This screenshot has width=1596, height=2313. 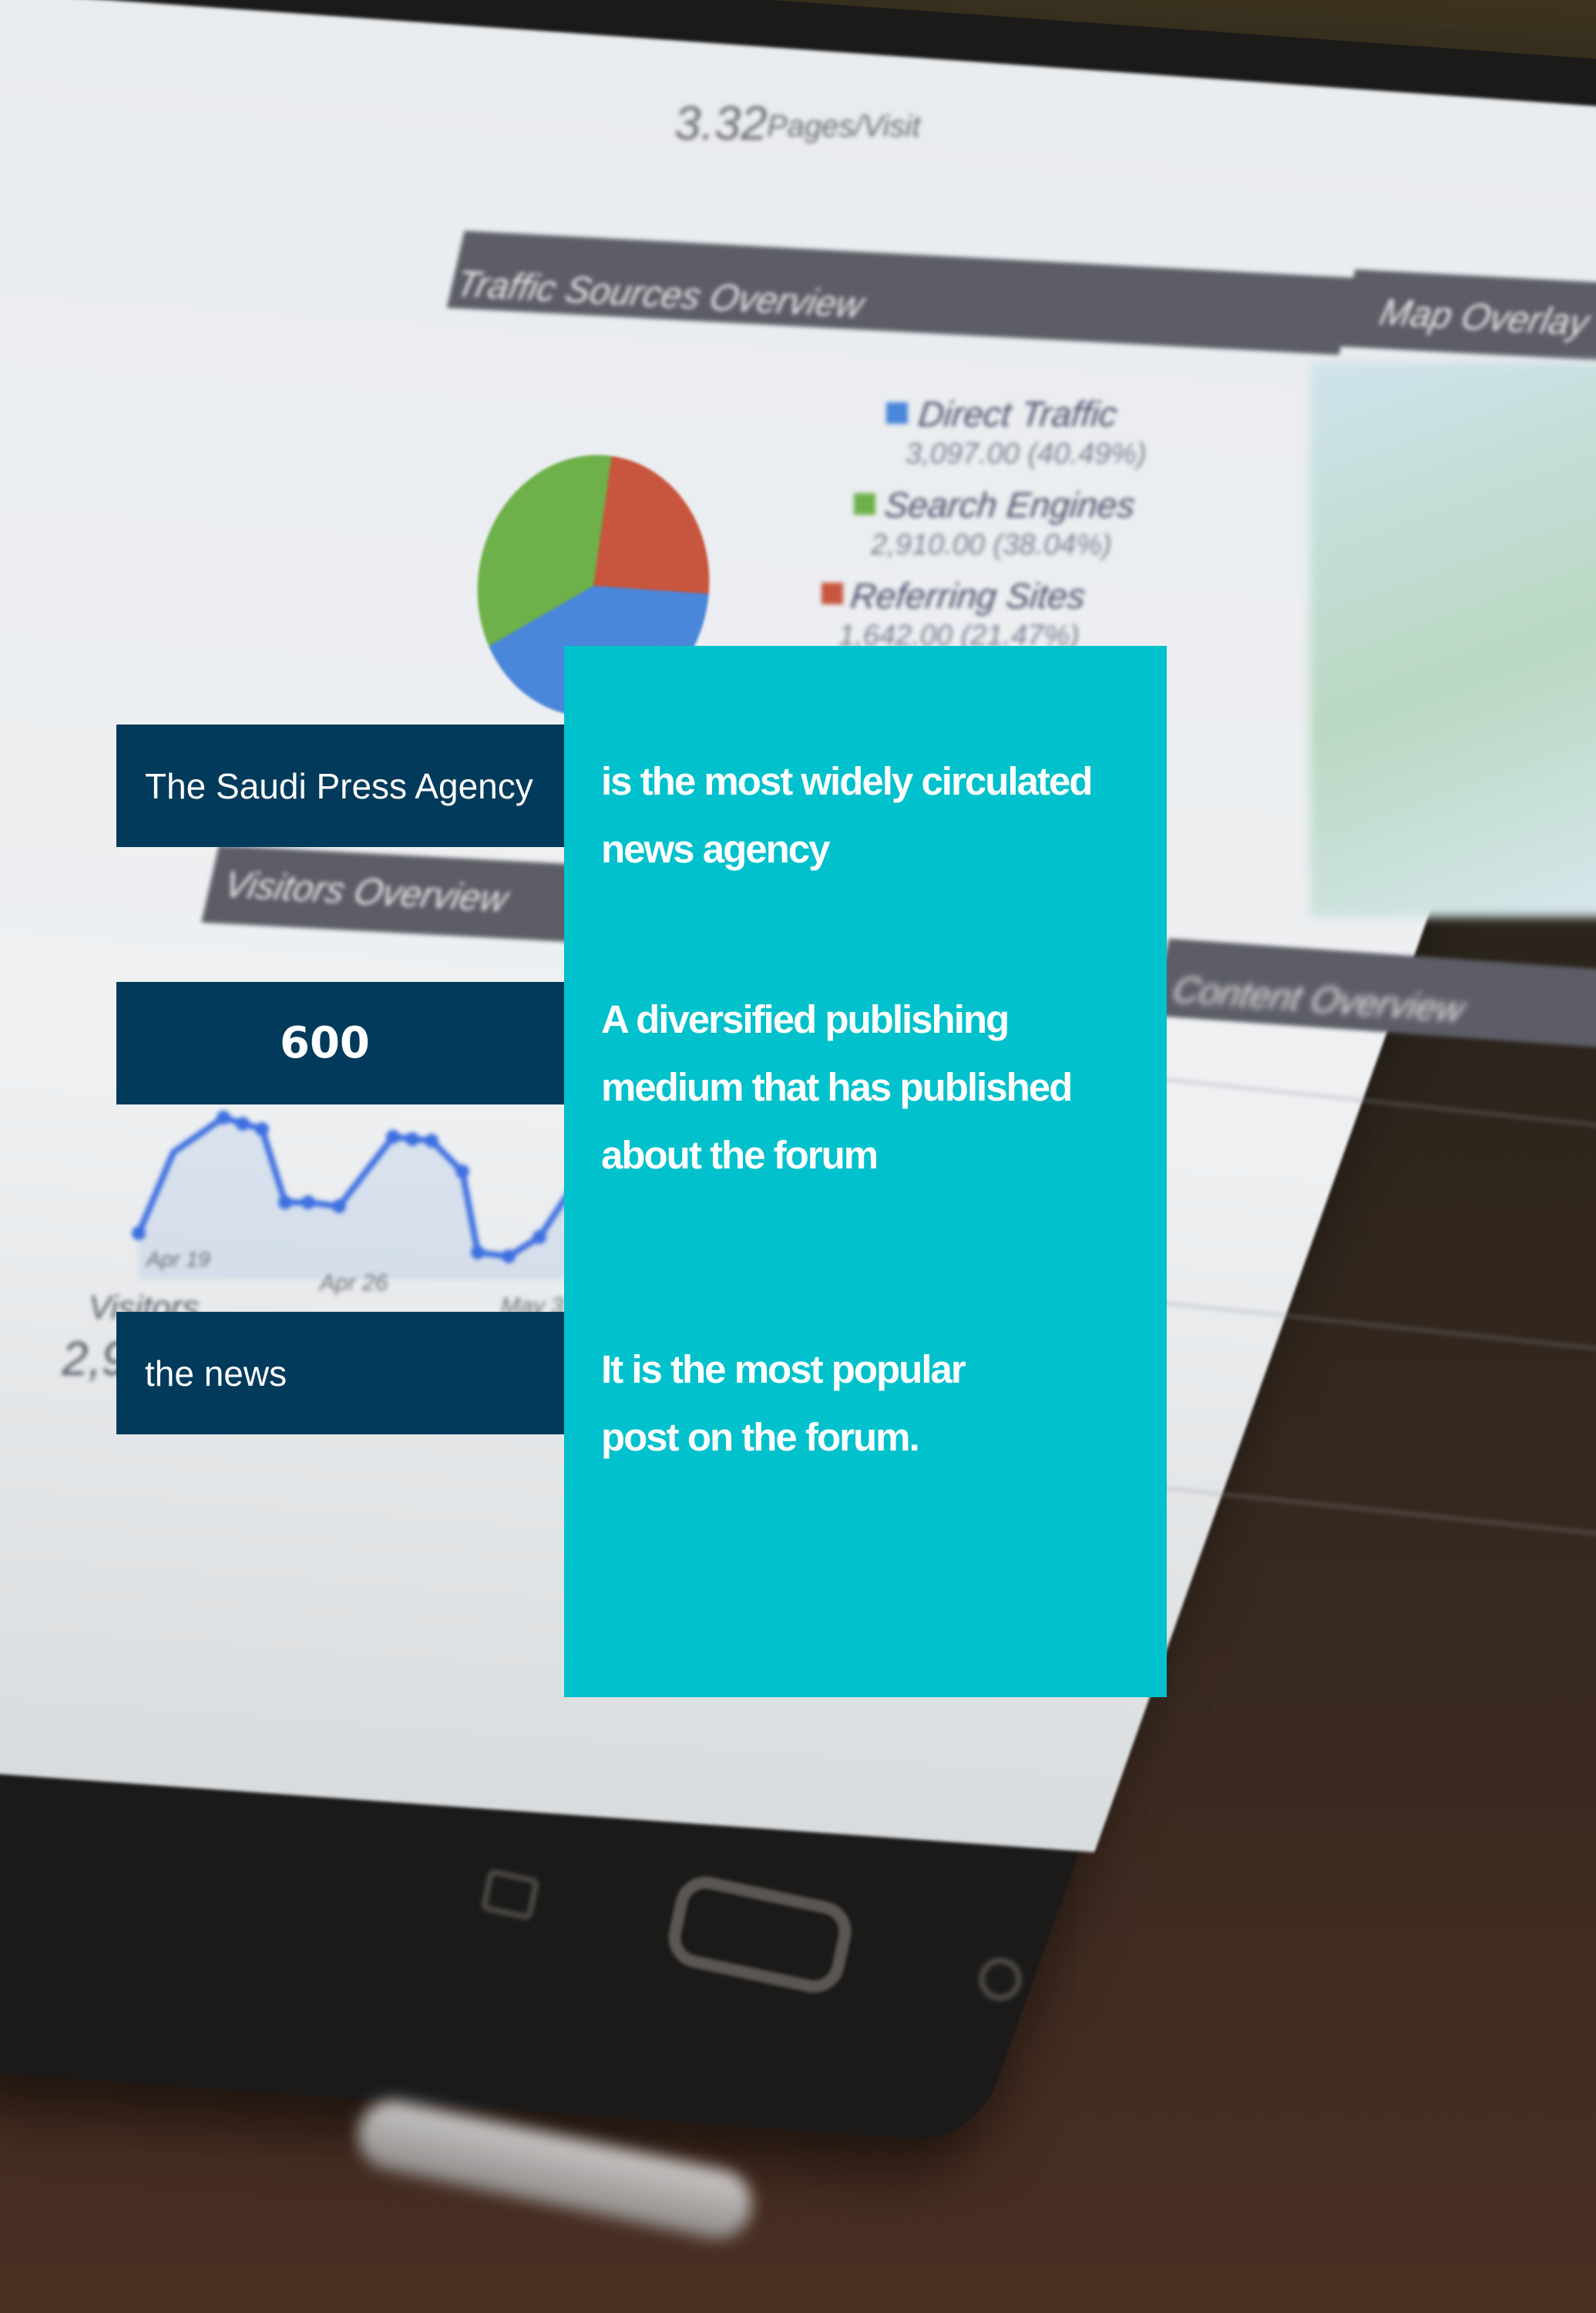 What do you see at coordinates (806, 1019) in the screenshot?
I see `info-line: A diversified publishing` at bounding box center [806, 1019].